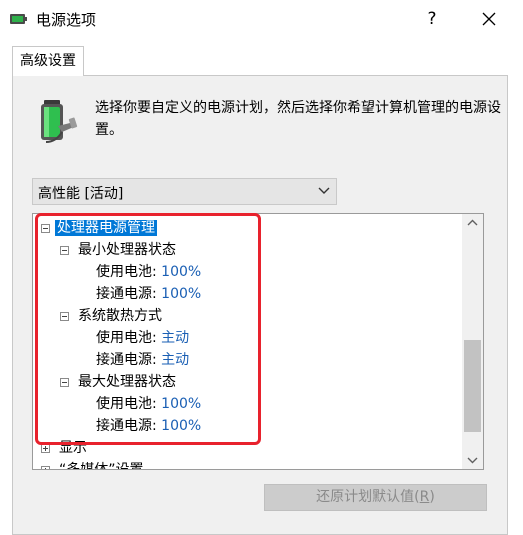 Image resolution: width=523 pixels, height=535 pixels. I want to click on close-icon, so click(489, 19).